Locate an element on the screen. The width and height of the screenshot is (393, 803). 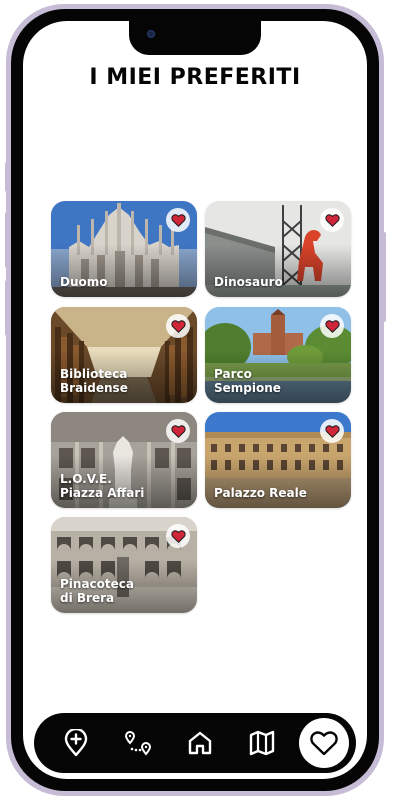
nav-add-location is located at coordinates (76, 743).